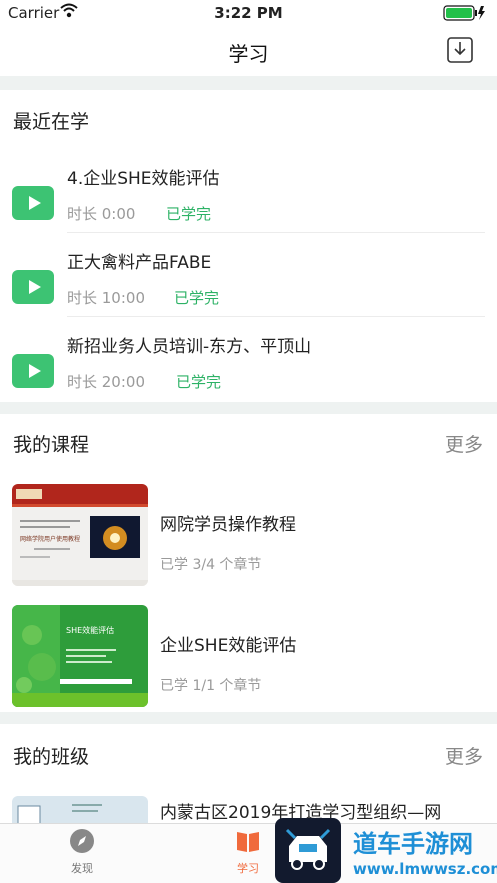 This screenshot has height=883, width=497. I want to click on recent-item: 新招业务人员培训-东方、平顶山 时长 20:00 已学完, so click(248, 370).